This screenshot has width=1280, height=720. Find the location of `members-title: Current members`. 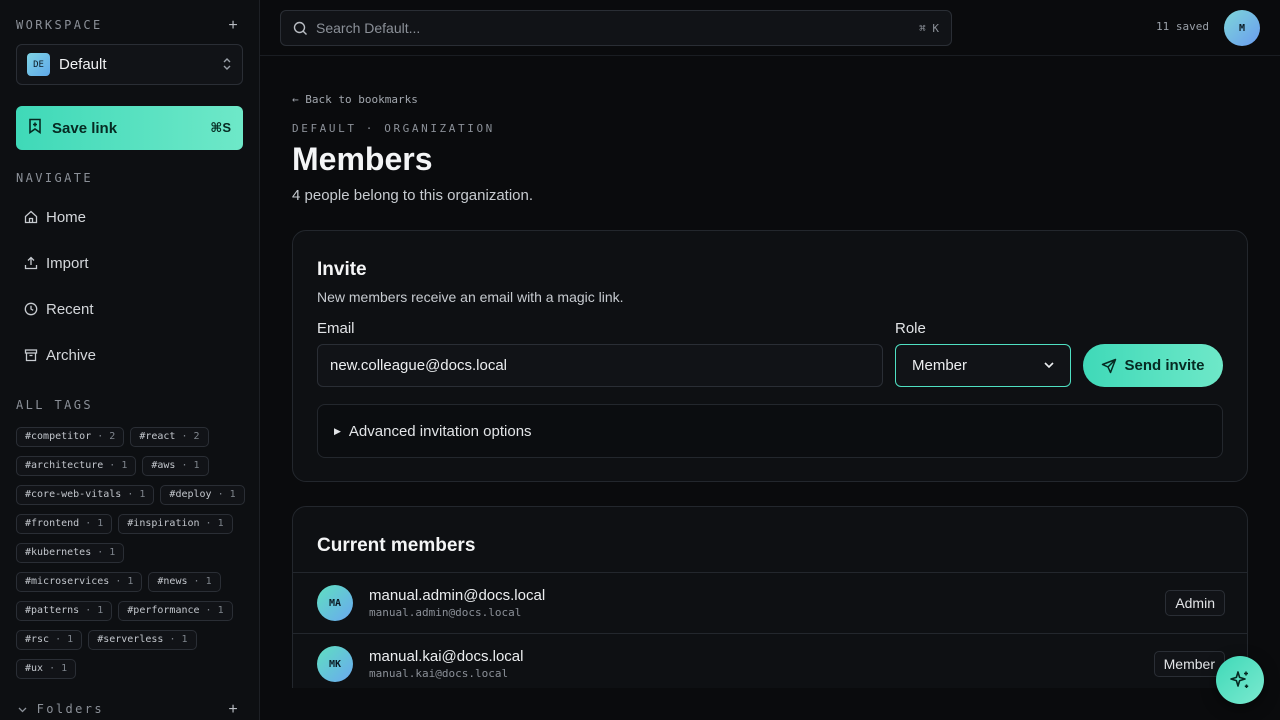

members-title: Current members is located at coordinates (396, 545).